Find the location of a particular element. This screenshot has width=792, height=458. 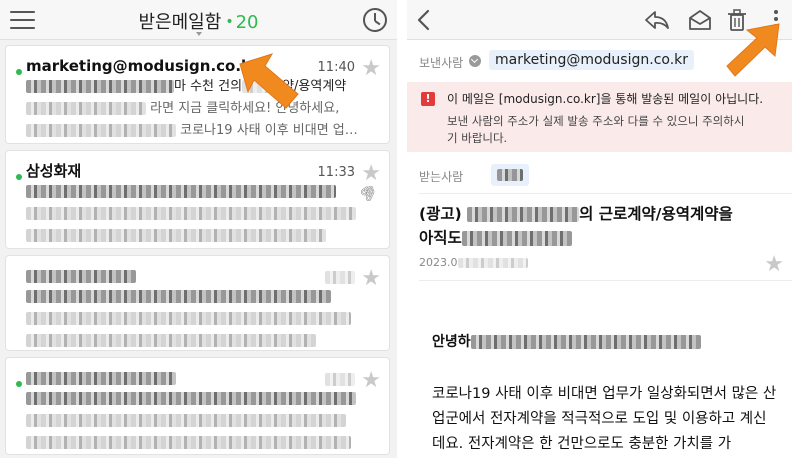

mail-body-greeting: 안녕하 is located at coordinates (566, 341).